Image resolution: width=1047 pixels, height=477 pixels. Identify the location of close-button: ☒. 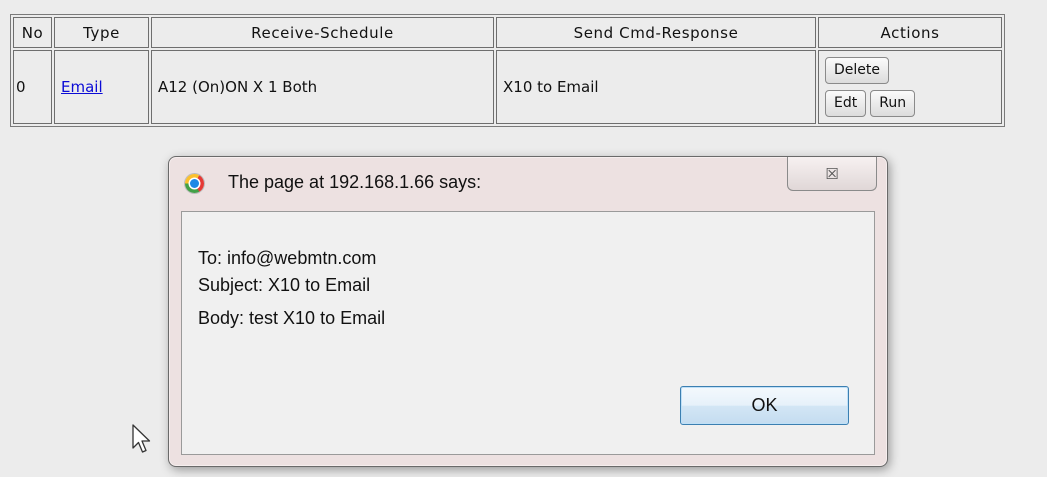
(832, 174).